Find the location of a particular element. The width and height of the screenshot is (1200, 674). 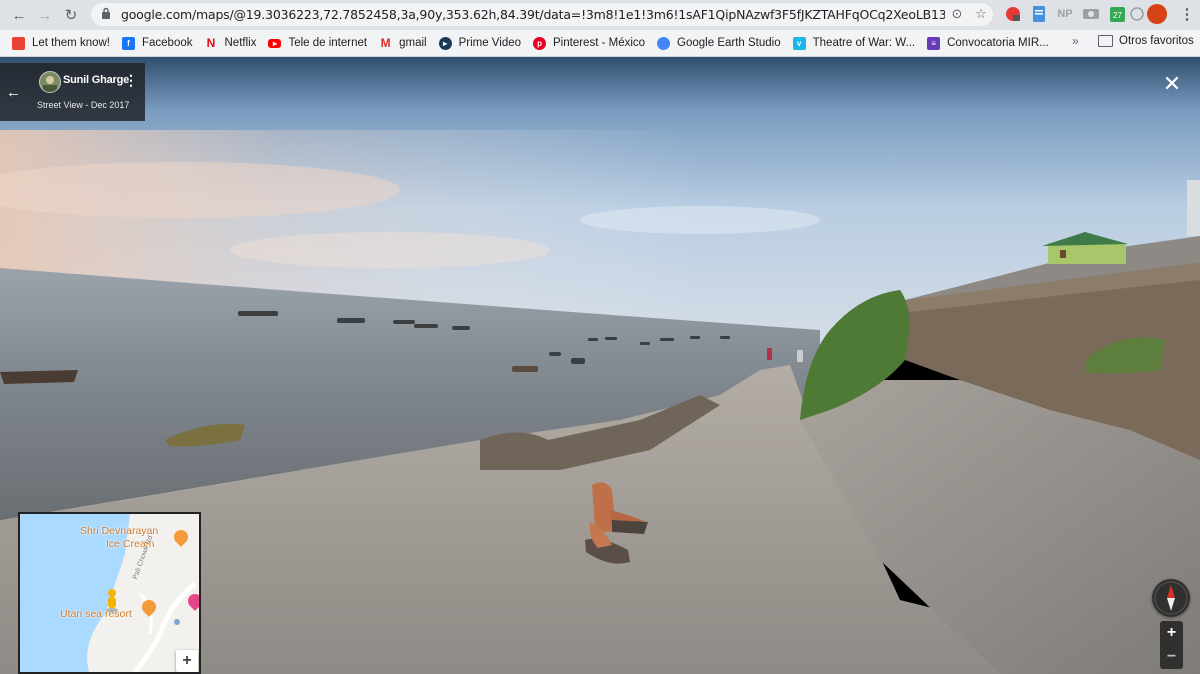

minimap-zoom-in-button: + is located at coordinates (187, 661).